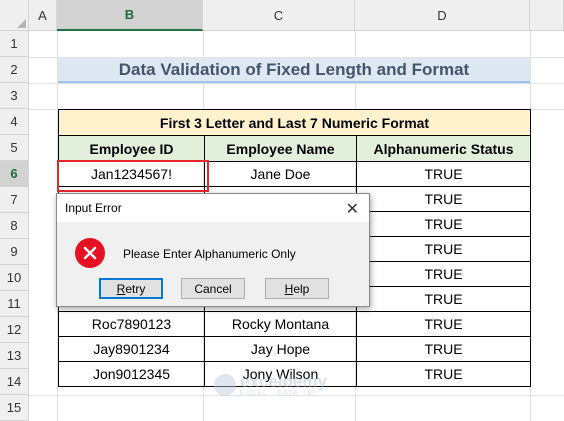  What do you see at coordinates (14, 148) in the screenshot?
I see `row-header-5: 5` at bounding box center [14, 148].